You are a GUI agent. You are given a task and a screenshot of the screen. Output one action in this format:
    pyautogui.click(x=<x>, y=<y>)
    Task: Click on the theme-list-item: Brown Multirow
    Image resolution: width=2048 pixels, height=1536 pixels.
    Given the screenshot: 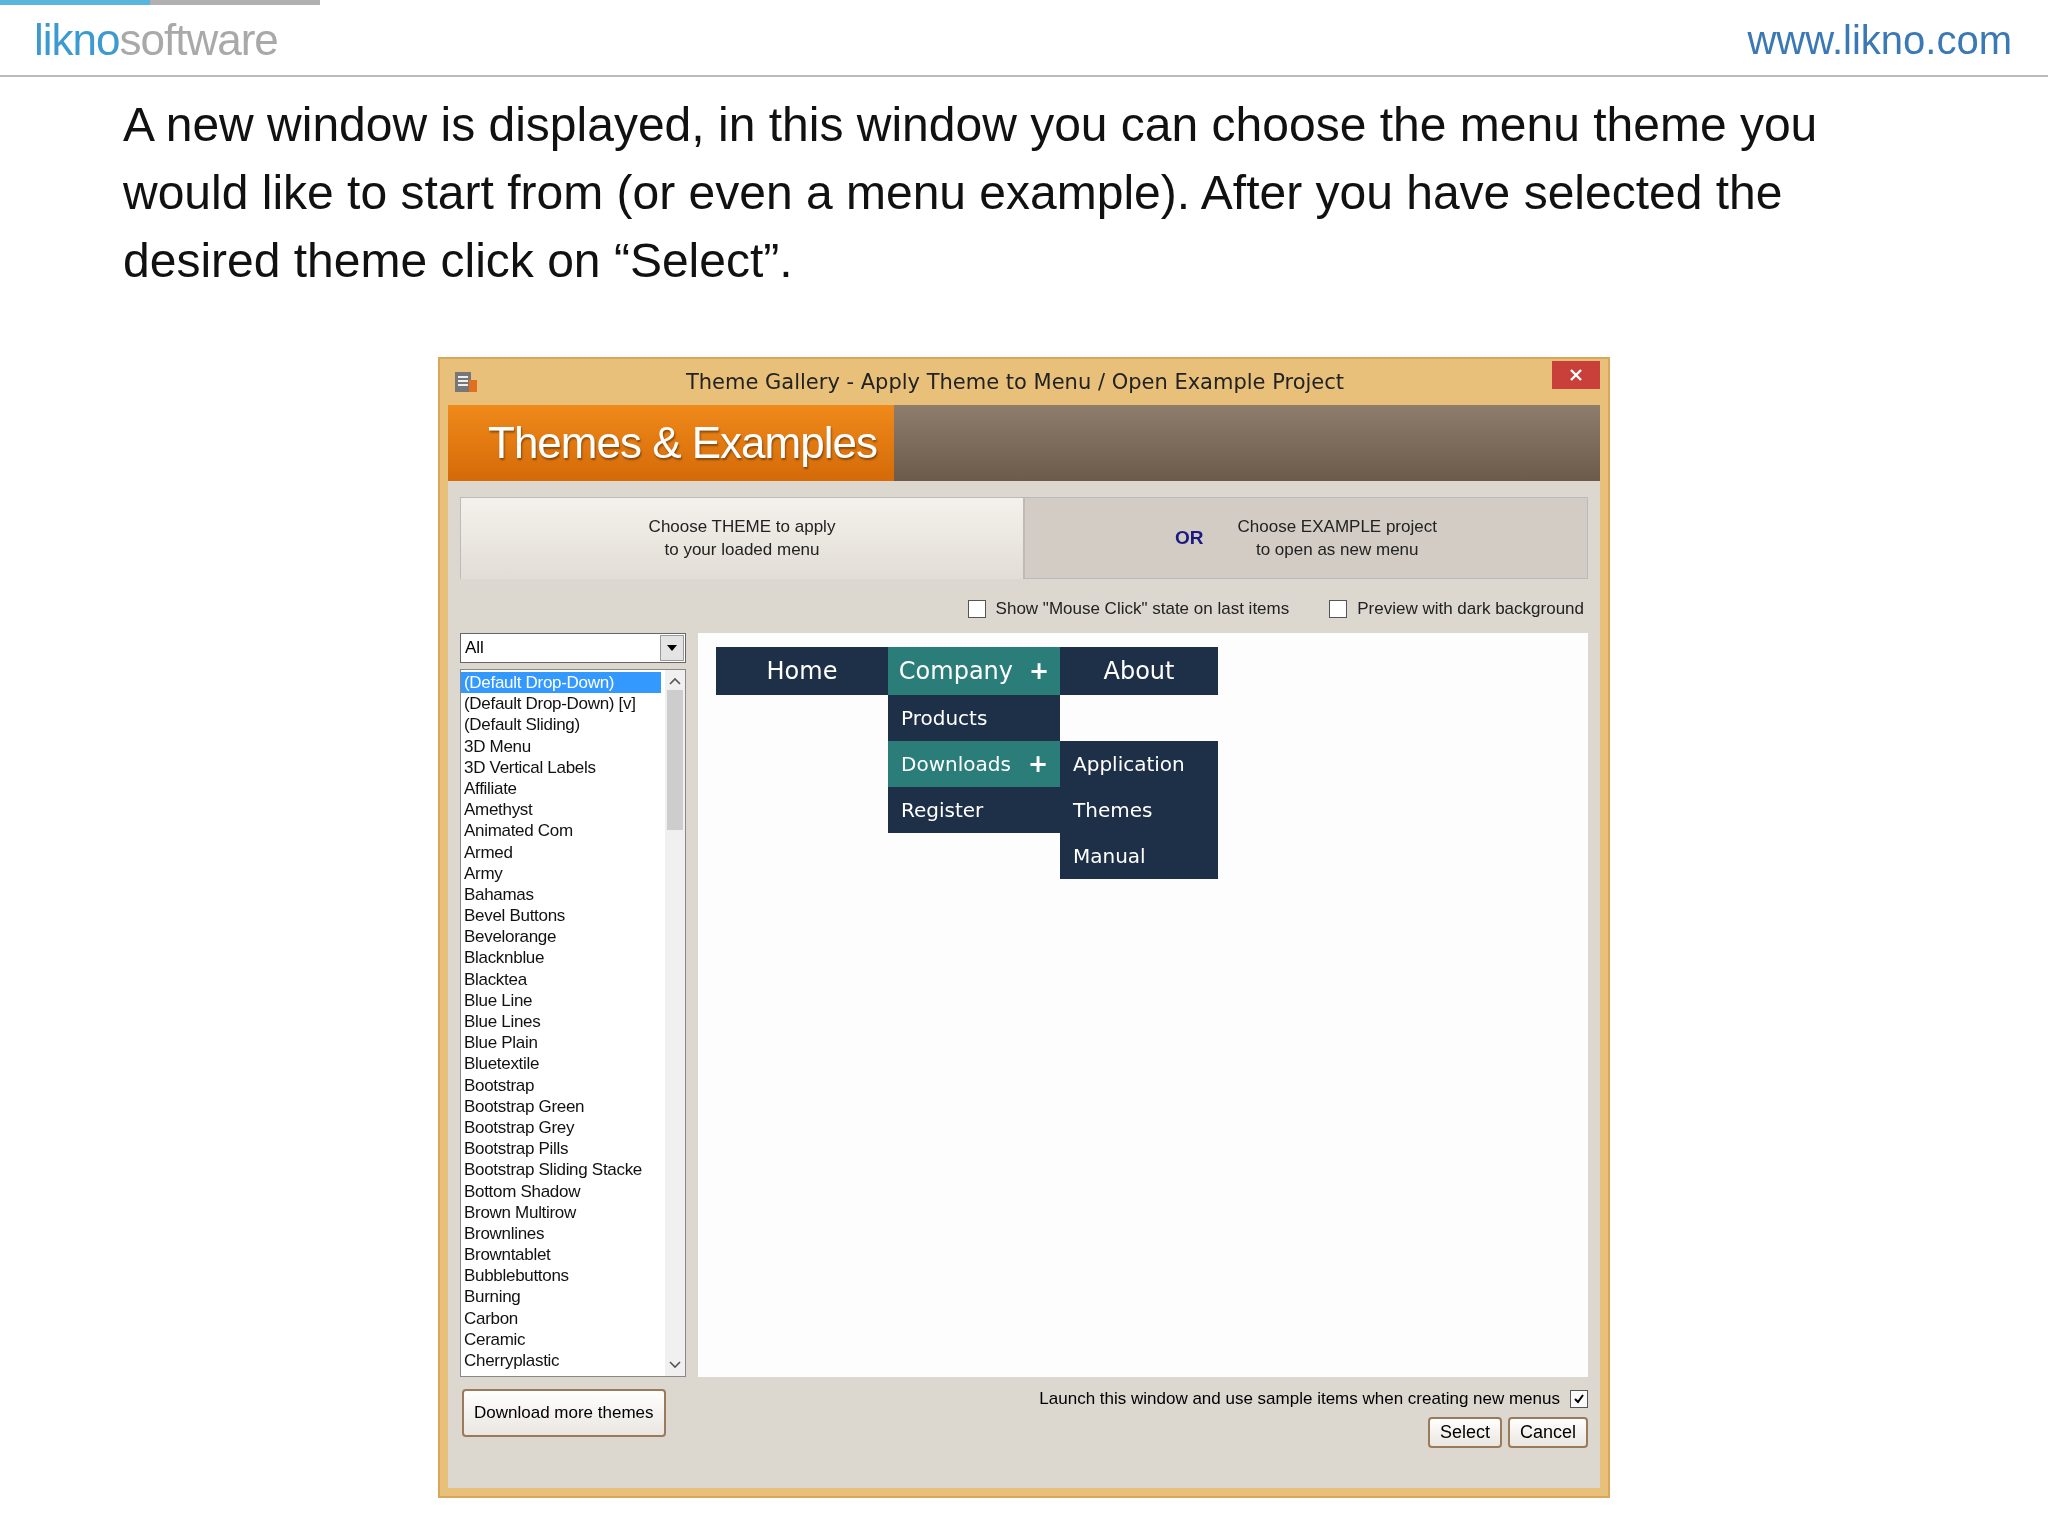 What is the action you would take?
    pyautogui.click(x=563, y=1212)
    